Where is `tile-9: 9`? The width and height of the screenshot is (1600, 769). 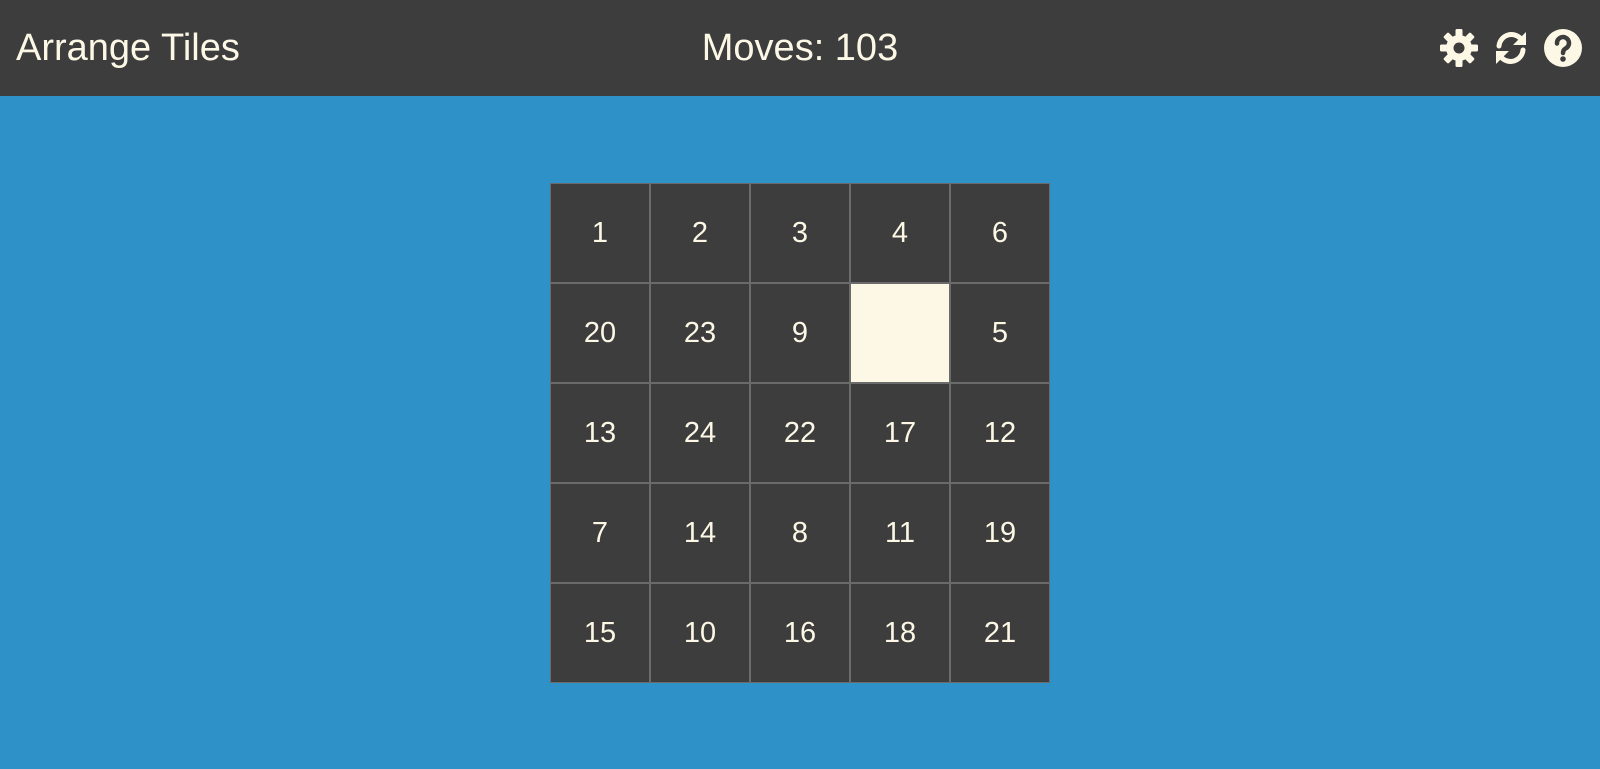
tile-9: 9 is located at coordinates (800, 333).